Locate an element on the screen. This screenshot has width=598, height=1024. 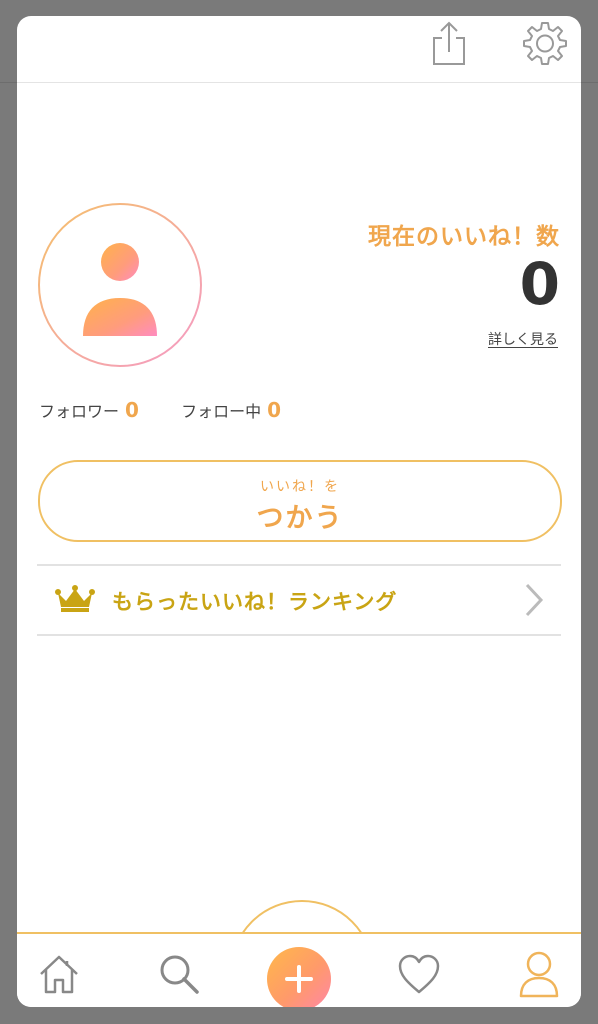
detail-link: 詳しく見る is located at coordinates (523, 339).